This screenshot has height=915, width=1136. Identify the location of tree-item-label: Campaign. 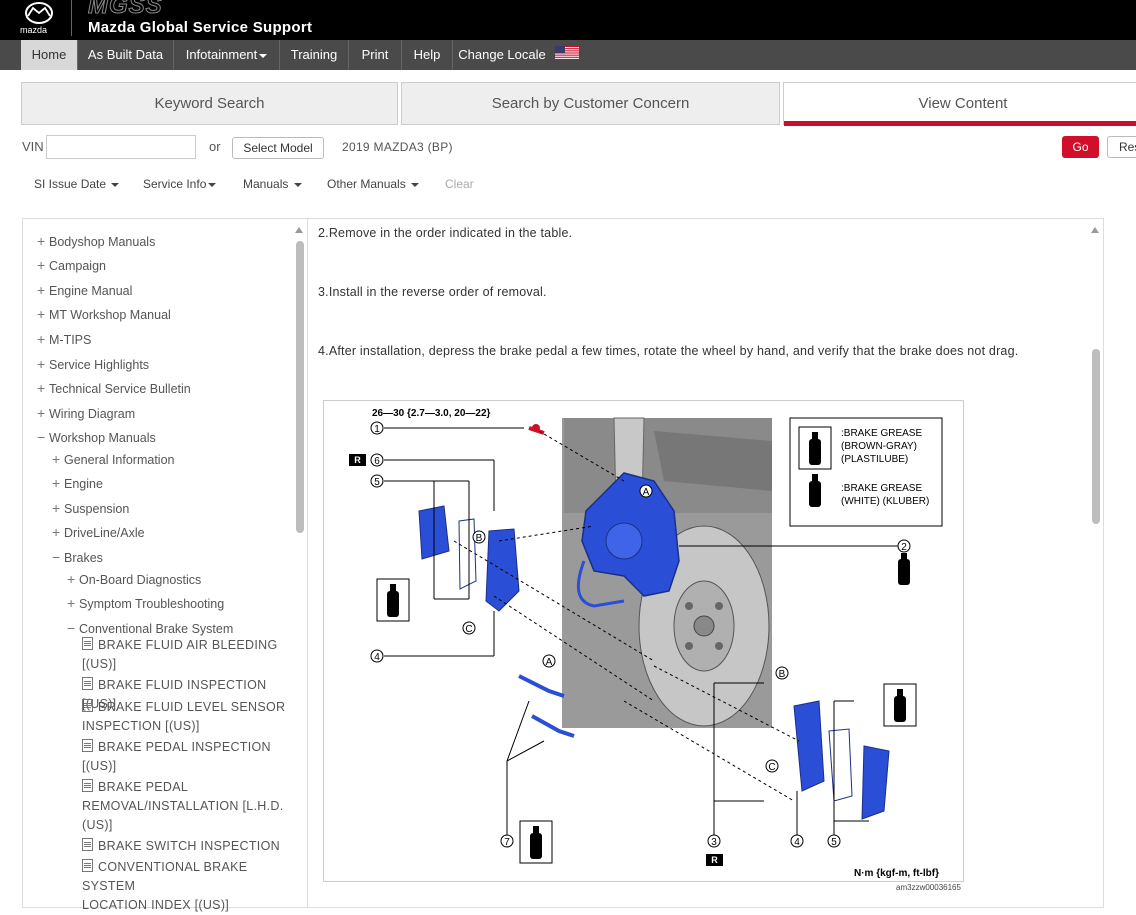
(77, 266).